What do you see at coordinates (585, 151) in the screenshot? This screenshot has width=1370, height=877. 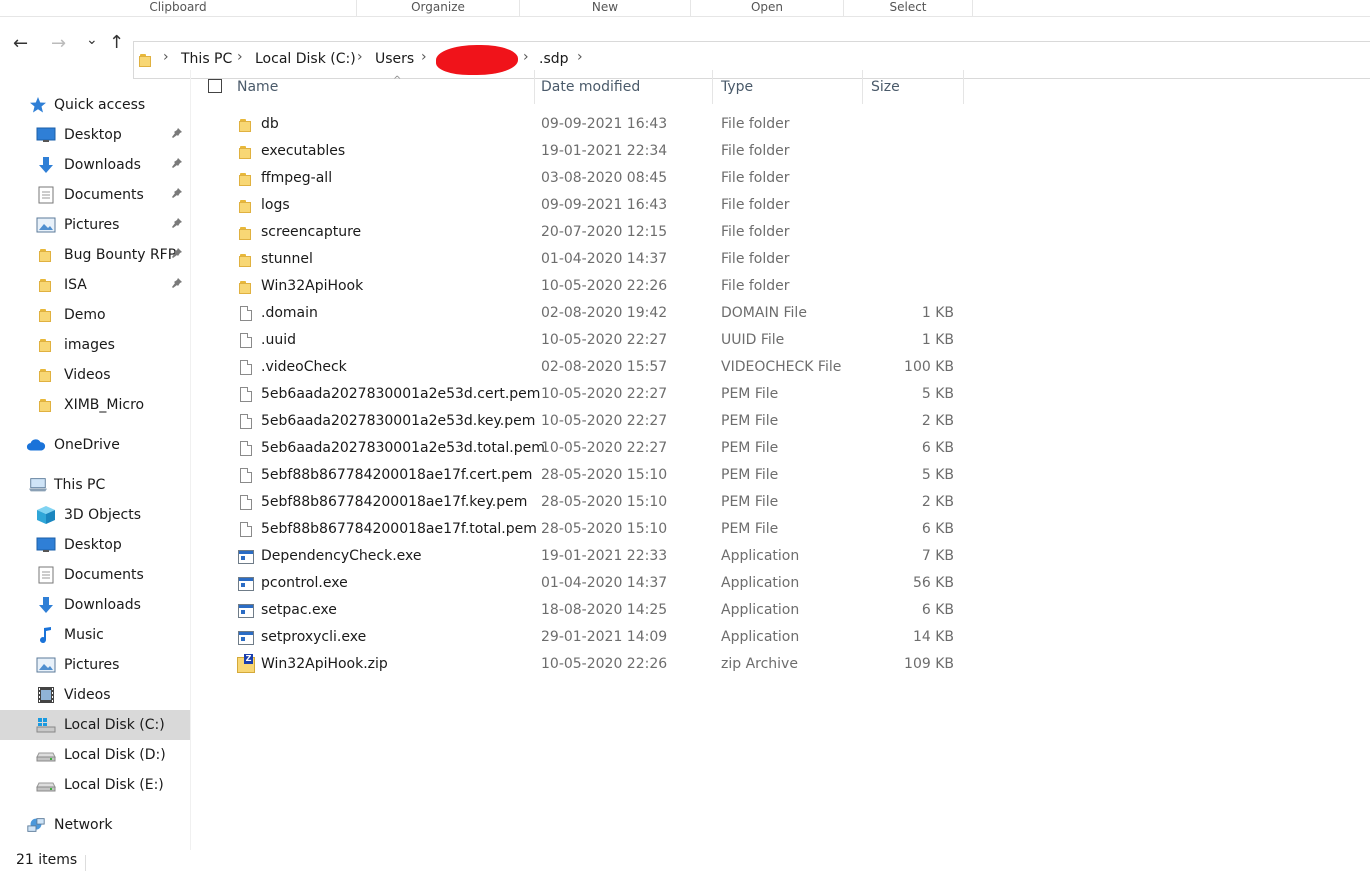 I see `file-row: executables 19-01-2021 22:34 File folder` at bounding box center [585, 151].